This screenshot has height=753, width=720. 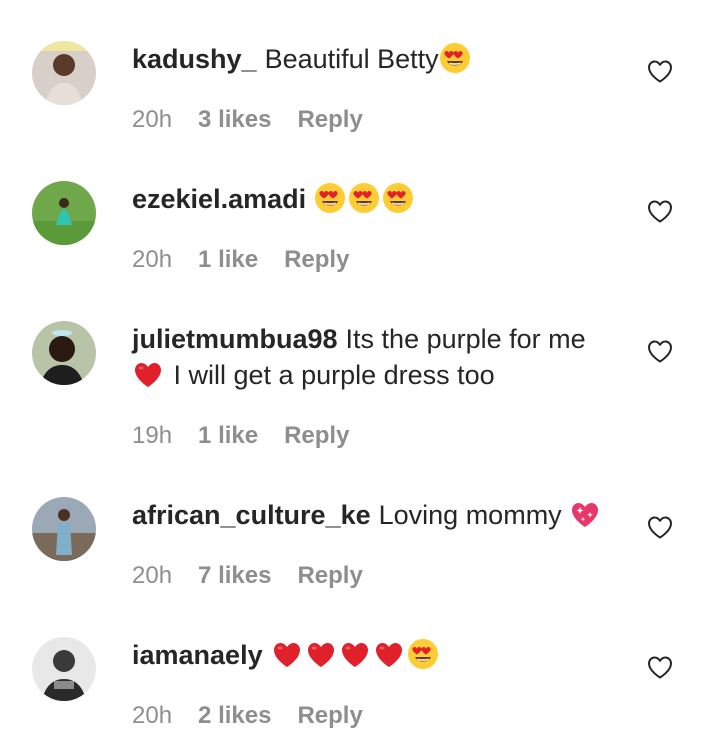 What do you see at coordinates (197, 655) in the screenshot?
I see `comment-username: iamanaely` at bounding box center [197, 655].